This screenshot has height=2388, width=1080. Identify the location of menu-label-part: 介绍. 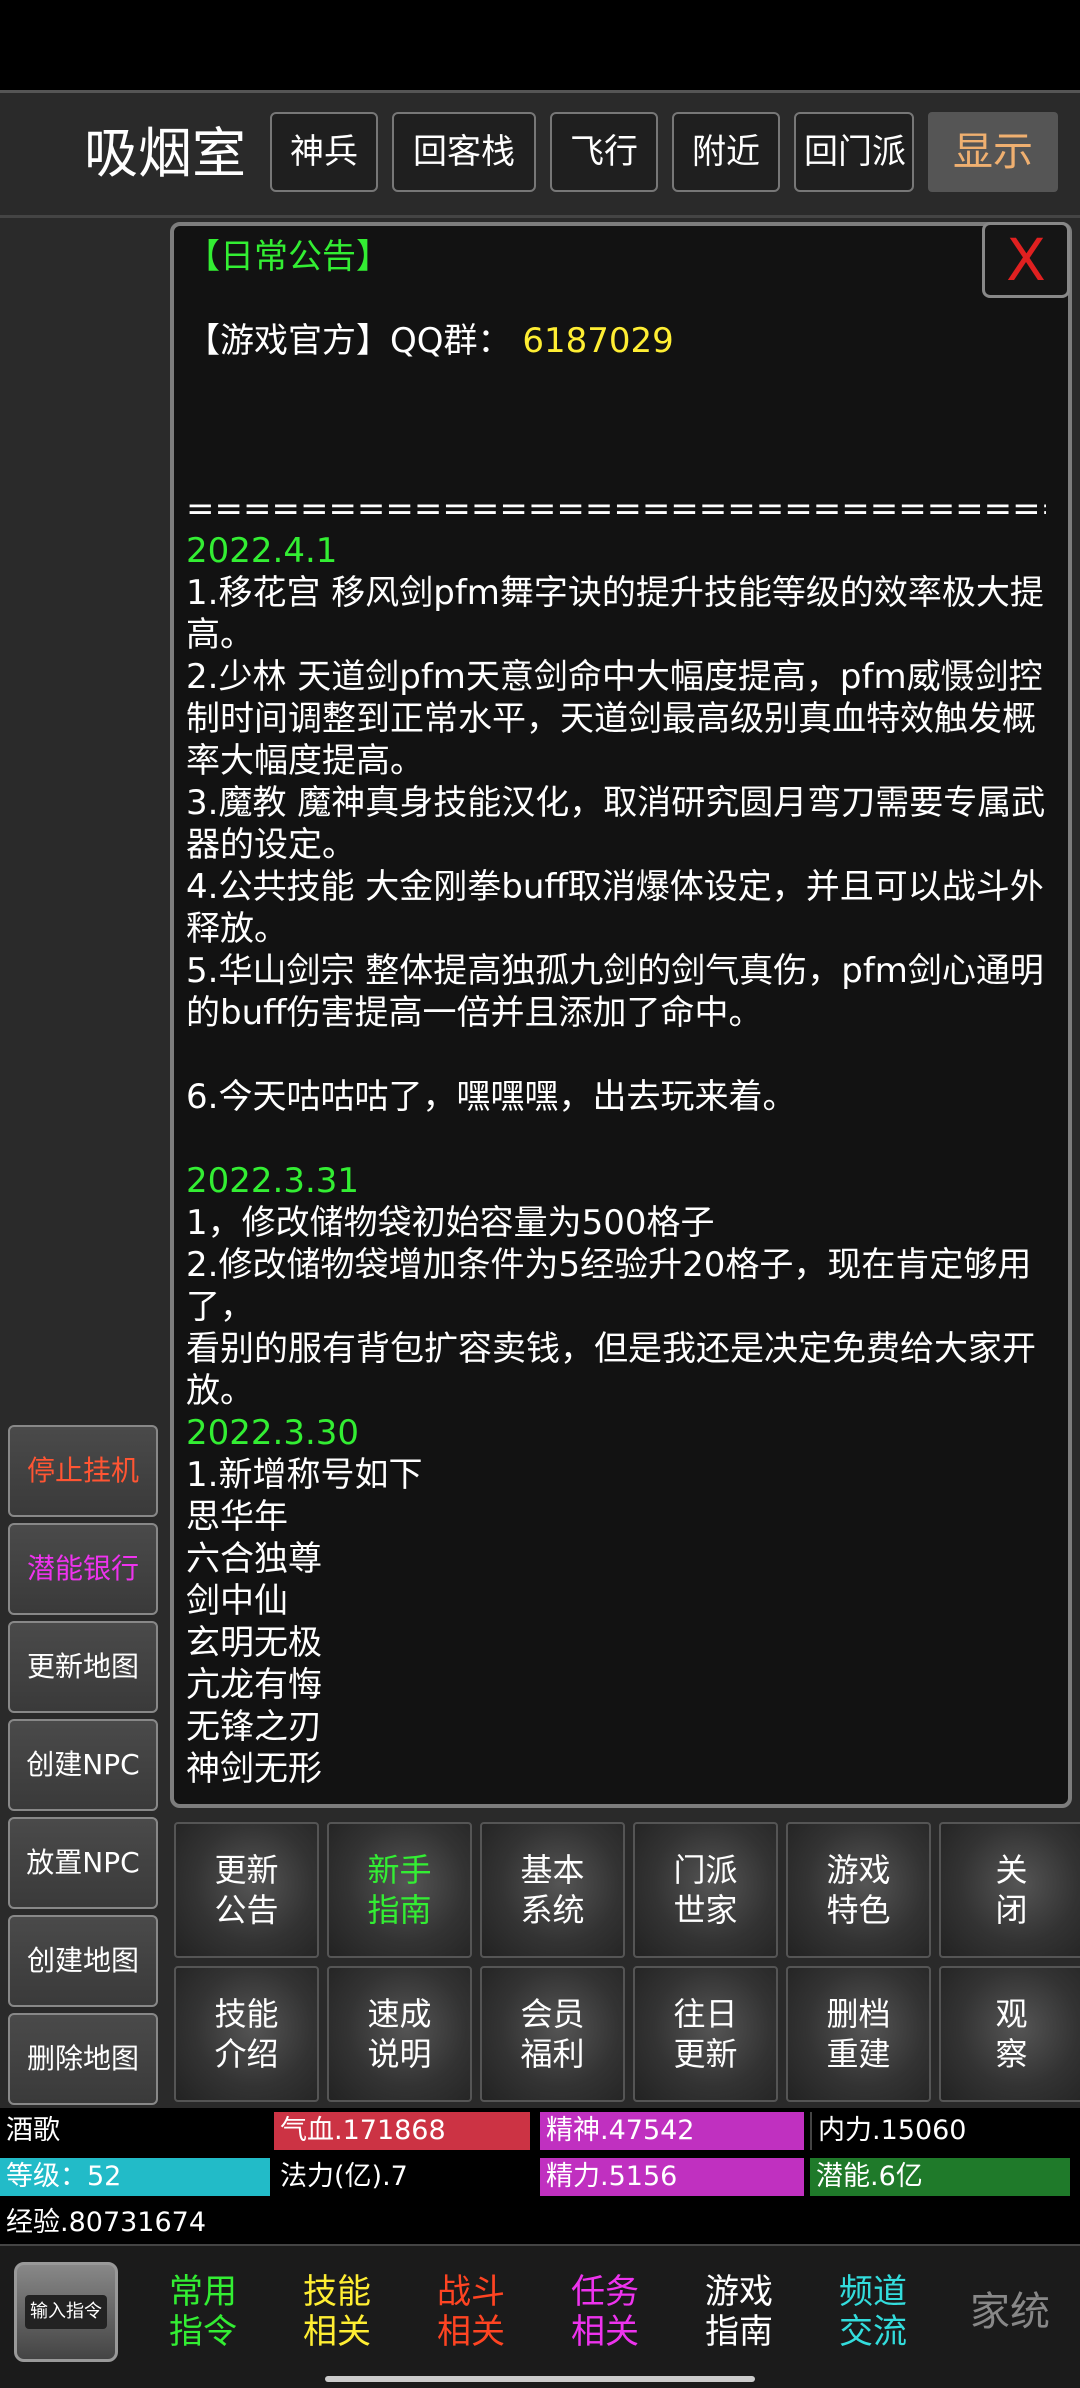
(246, 2054).